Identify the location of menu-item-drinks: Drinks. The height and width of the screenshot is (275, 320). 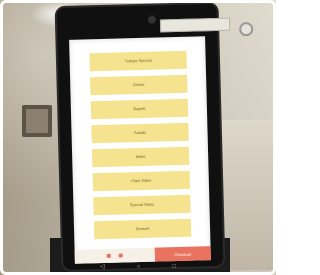
(139, 85).